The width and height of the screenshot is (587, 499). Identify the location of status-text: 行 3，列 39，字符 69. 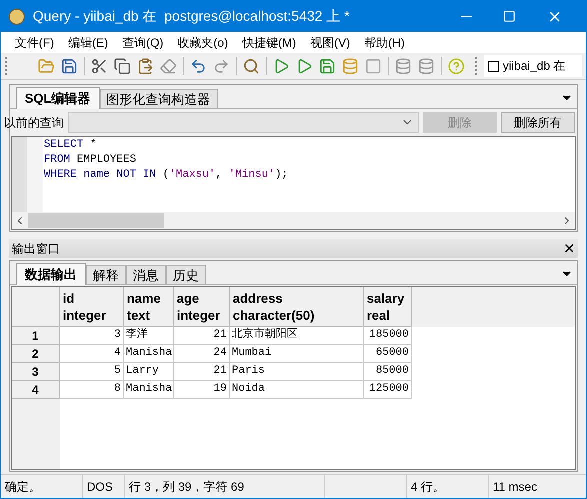
(186, 487).